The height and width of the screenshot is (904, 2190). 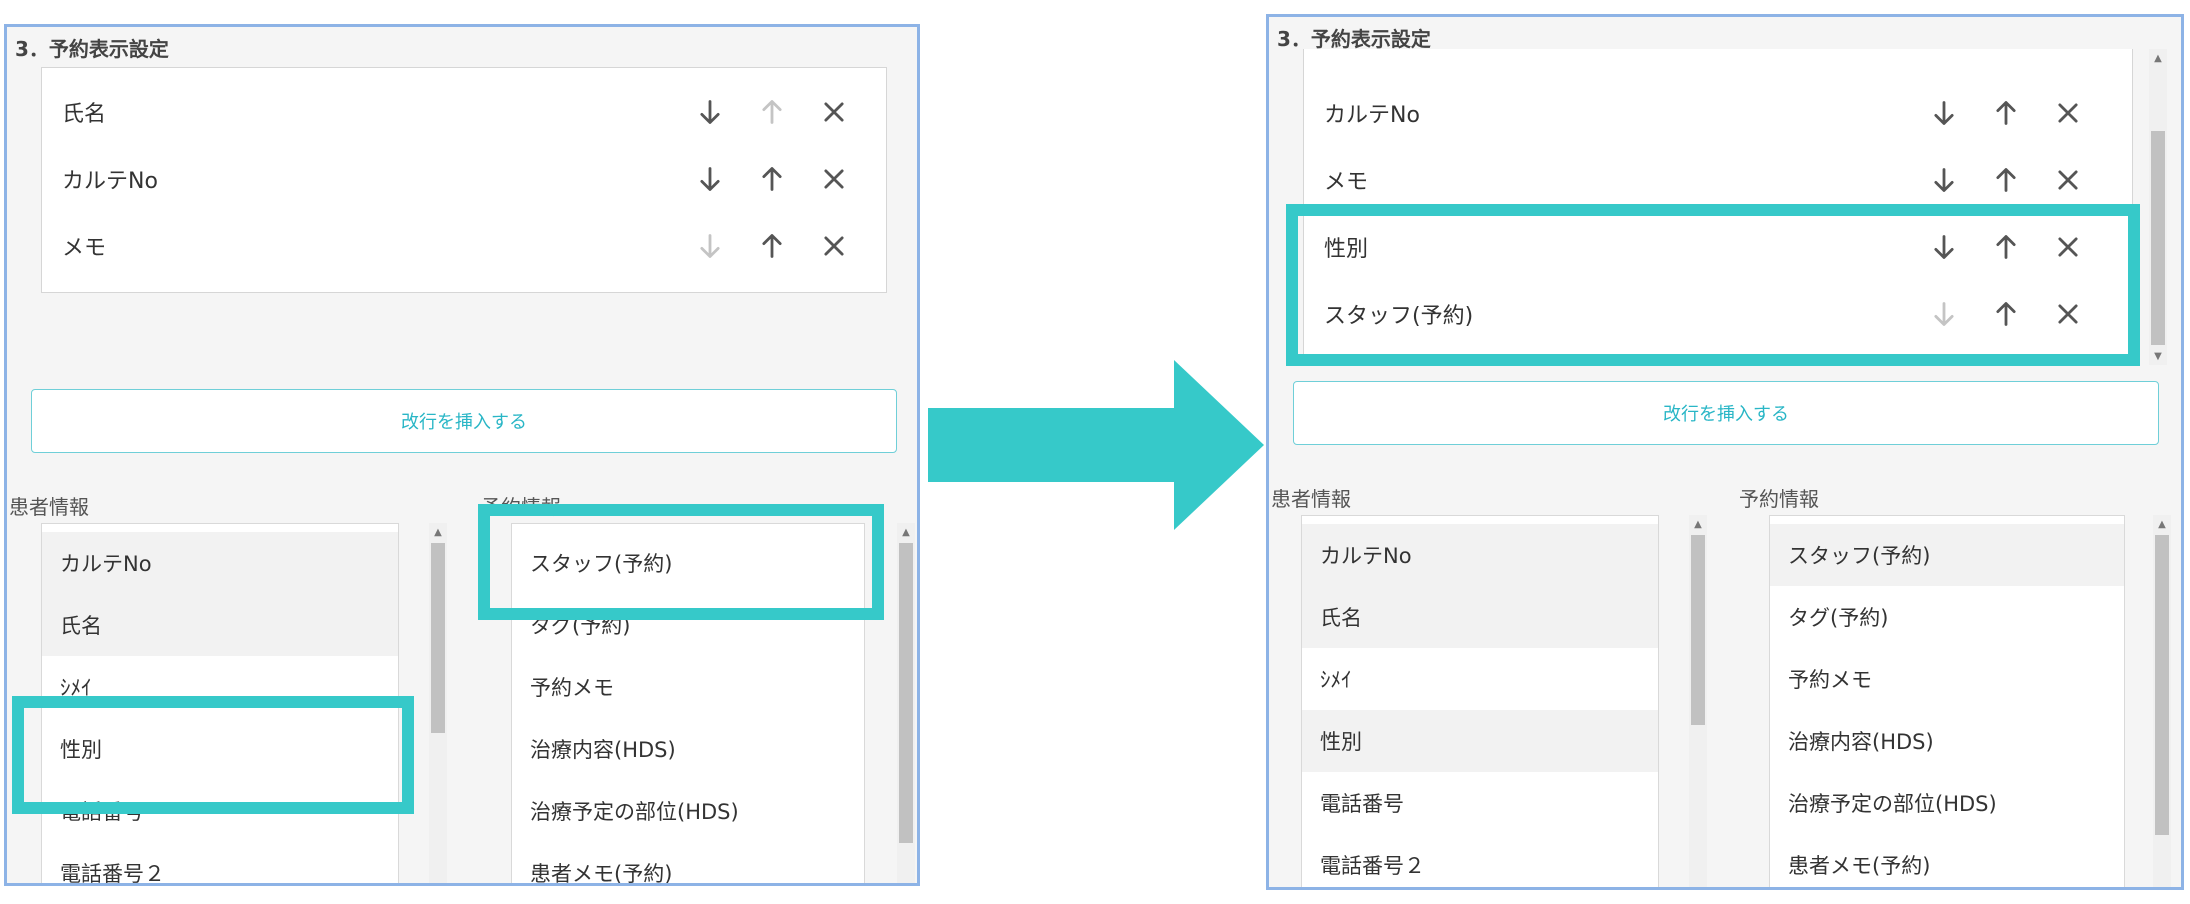 I want to click on selected-item: 氏名, so click(x=464, y=111).